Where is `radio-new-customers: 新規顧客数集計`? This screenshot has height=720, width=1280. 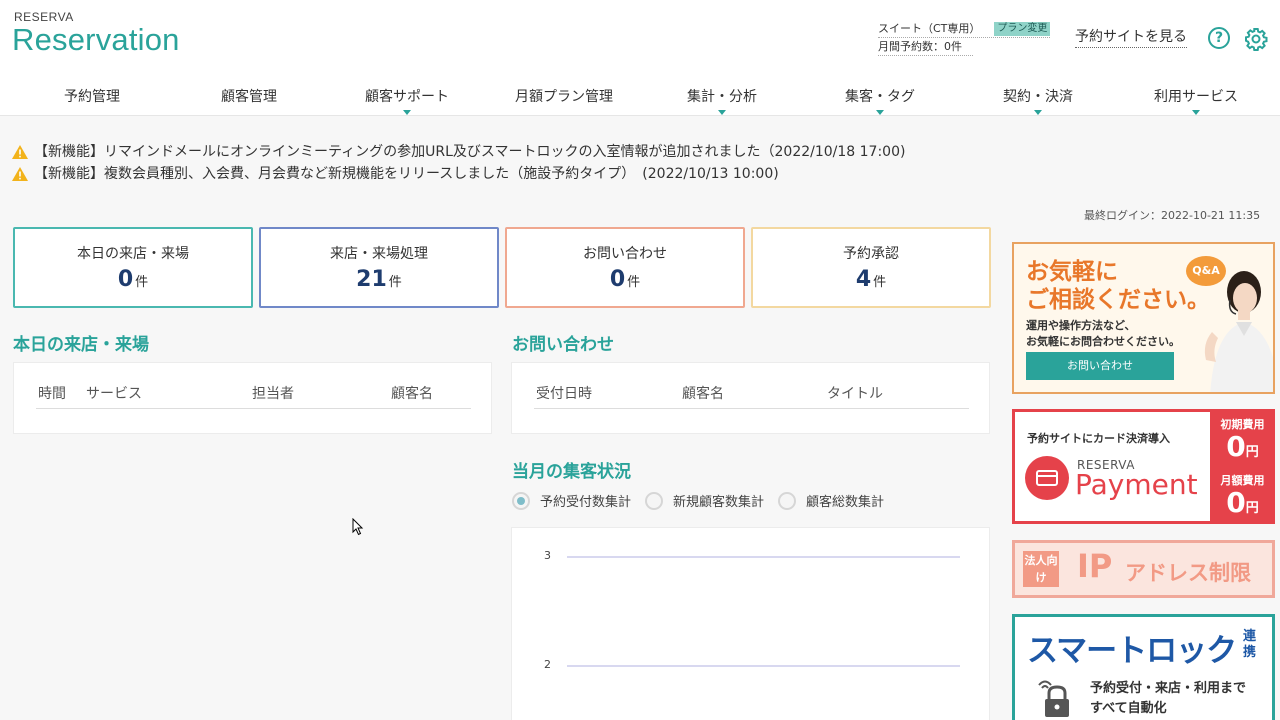 radio-new-customers: 新規顧客数集計 is located at coordinates (704, 500).